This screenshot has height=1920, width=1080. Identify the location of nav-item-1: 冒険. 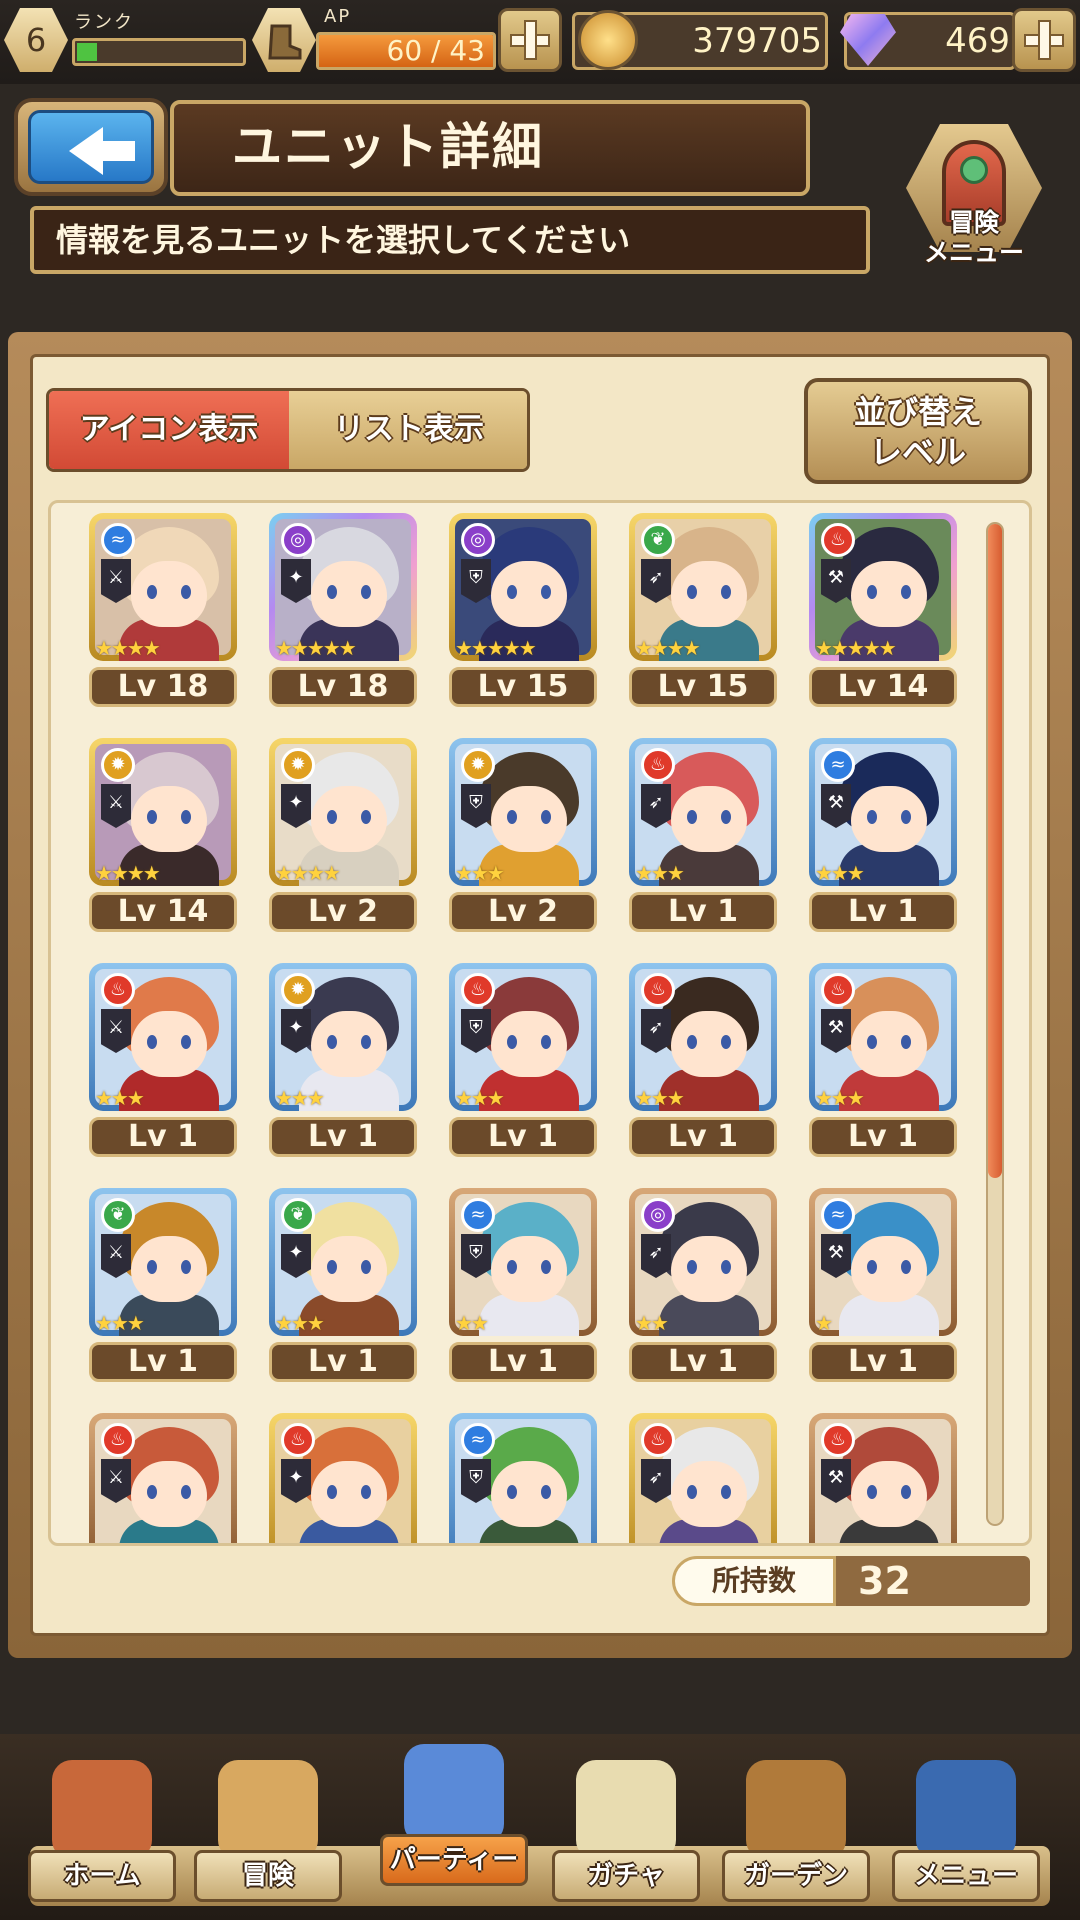
(268, 1828).